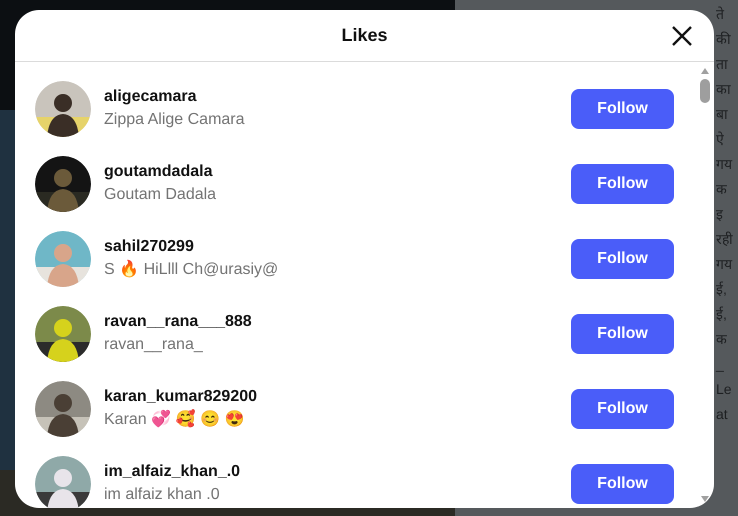 The image size is (738, 516). Describe the element at coordinates (722, 114) in the screenshot. I see `background-text: बा` at that location.